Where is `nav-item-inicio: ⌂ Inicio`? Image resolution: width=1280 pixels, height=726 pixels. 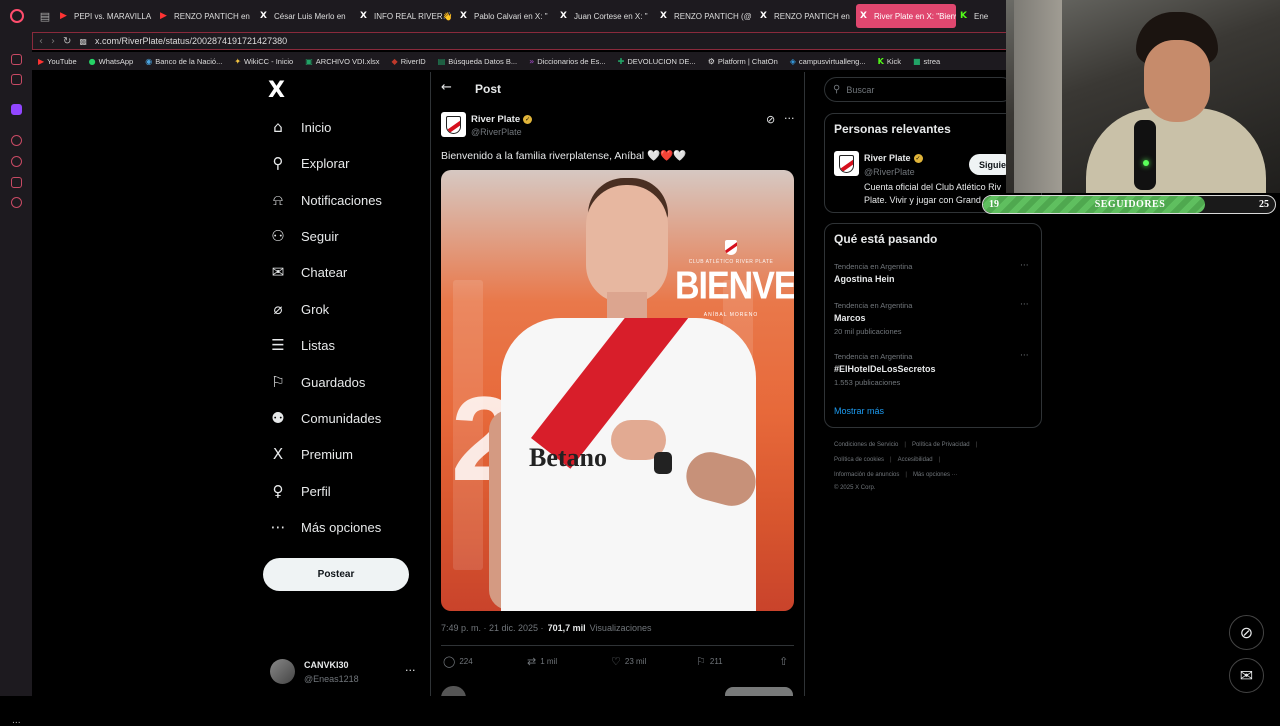 nav-item-inicio: ⌂ Inicio is located at coordinates (300, 127).